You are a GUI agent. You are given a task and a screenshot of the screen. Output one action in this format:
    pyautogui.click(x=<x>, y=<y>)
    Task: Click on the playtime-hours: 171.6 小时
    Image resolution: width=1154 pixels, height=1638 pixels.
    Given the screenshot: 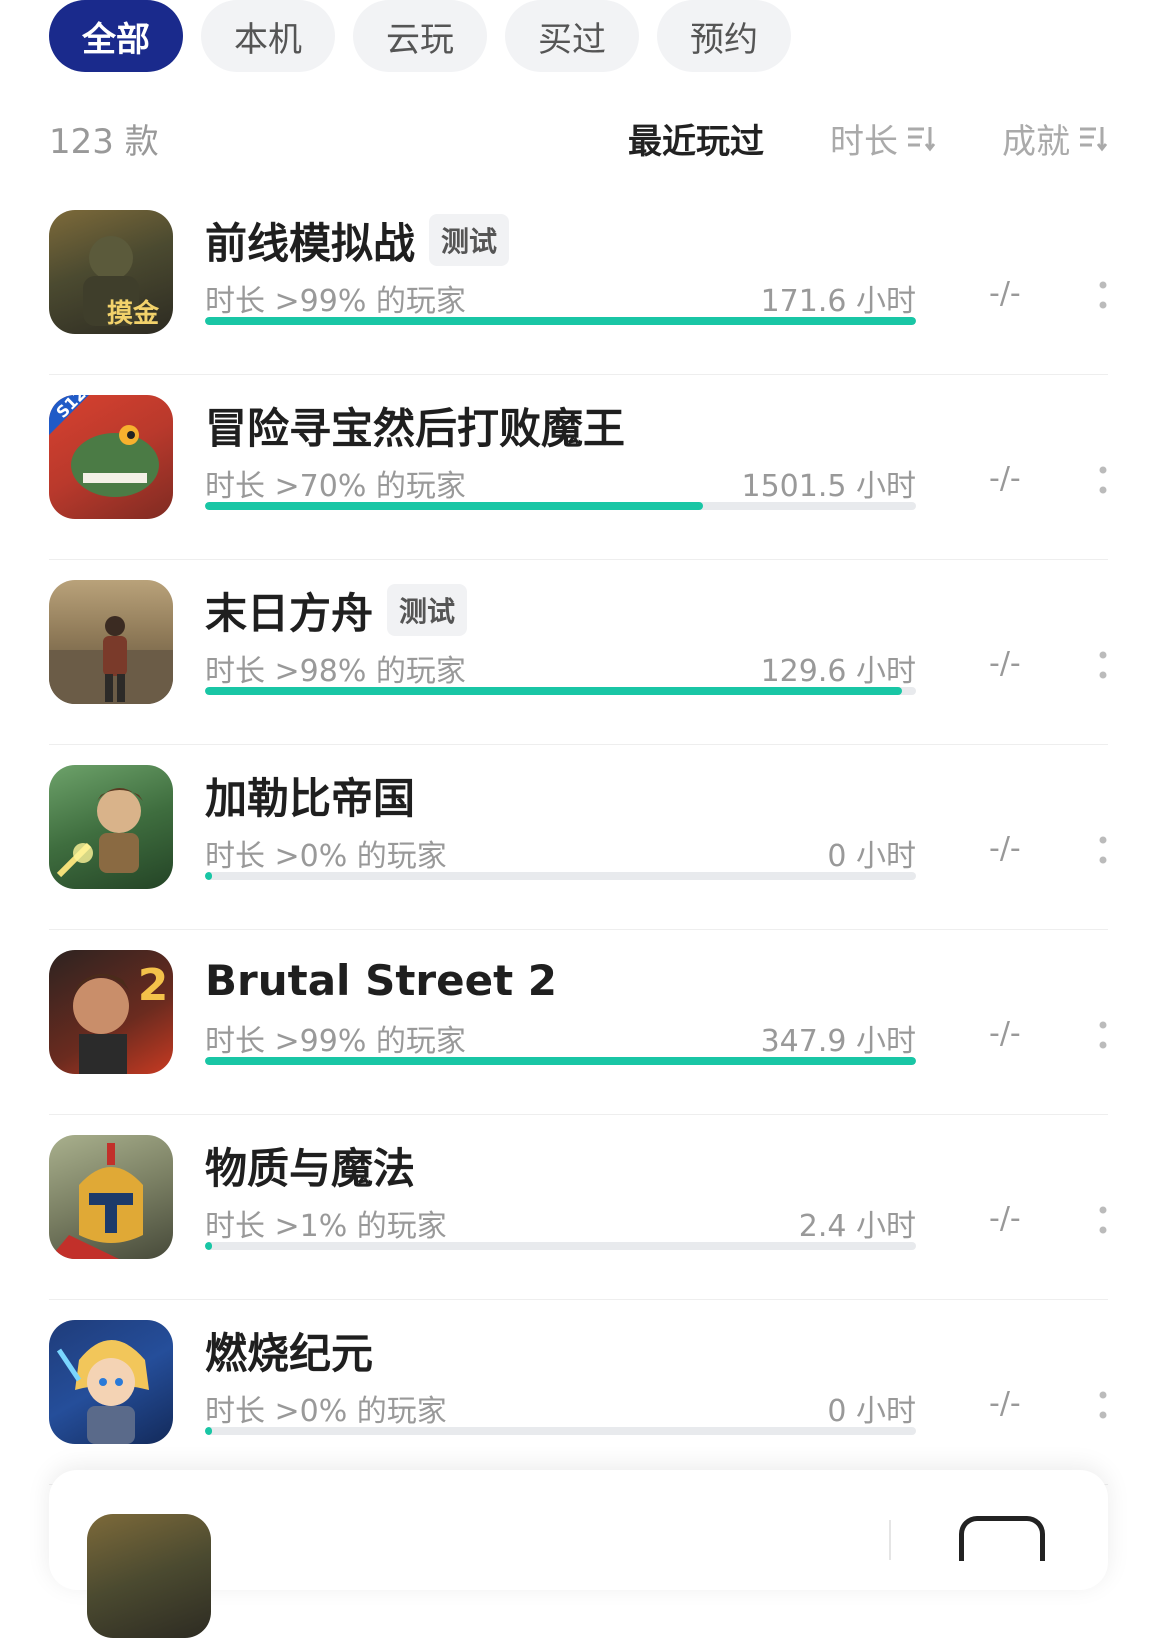 What is the action you would take?
    pyautogui.click(x=838, y=301)
    